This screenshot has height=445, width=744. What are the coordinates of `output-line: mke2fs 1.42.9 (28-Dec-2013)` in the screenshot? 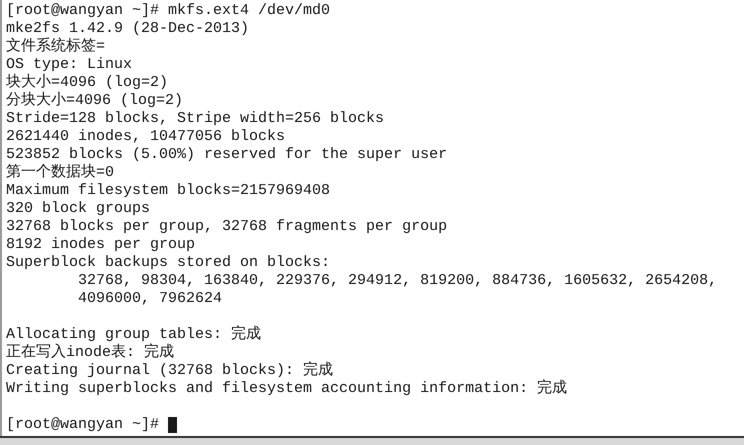 It's located at (128, 29).